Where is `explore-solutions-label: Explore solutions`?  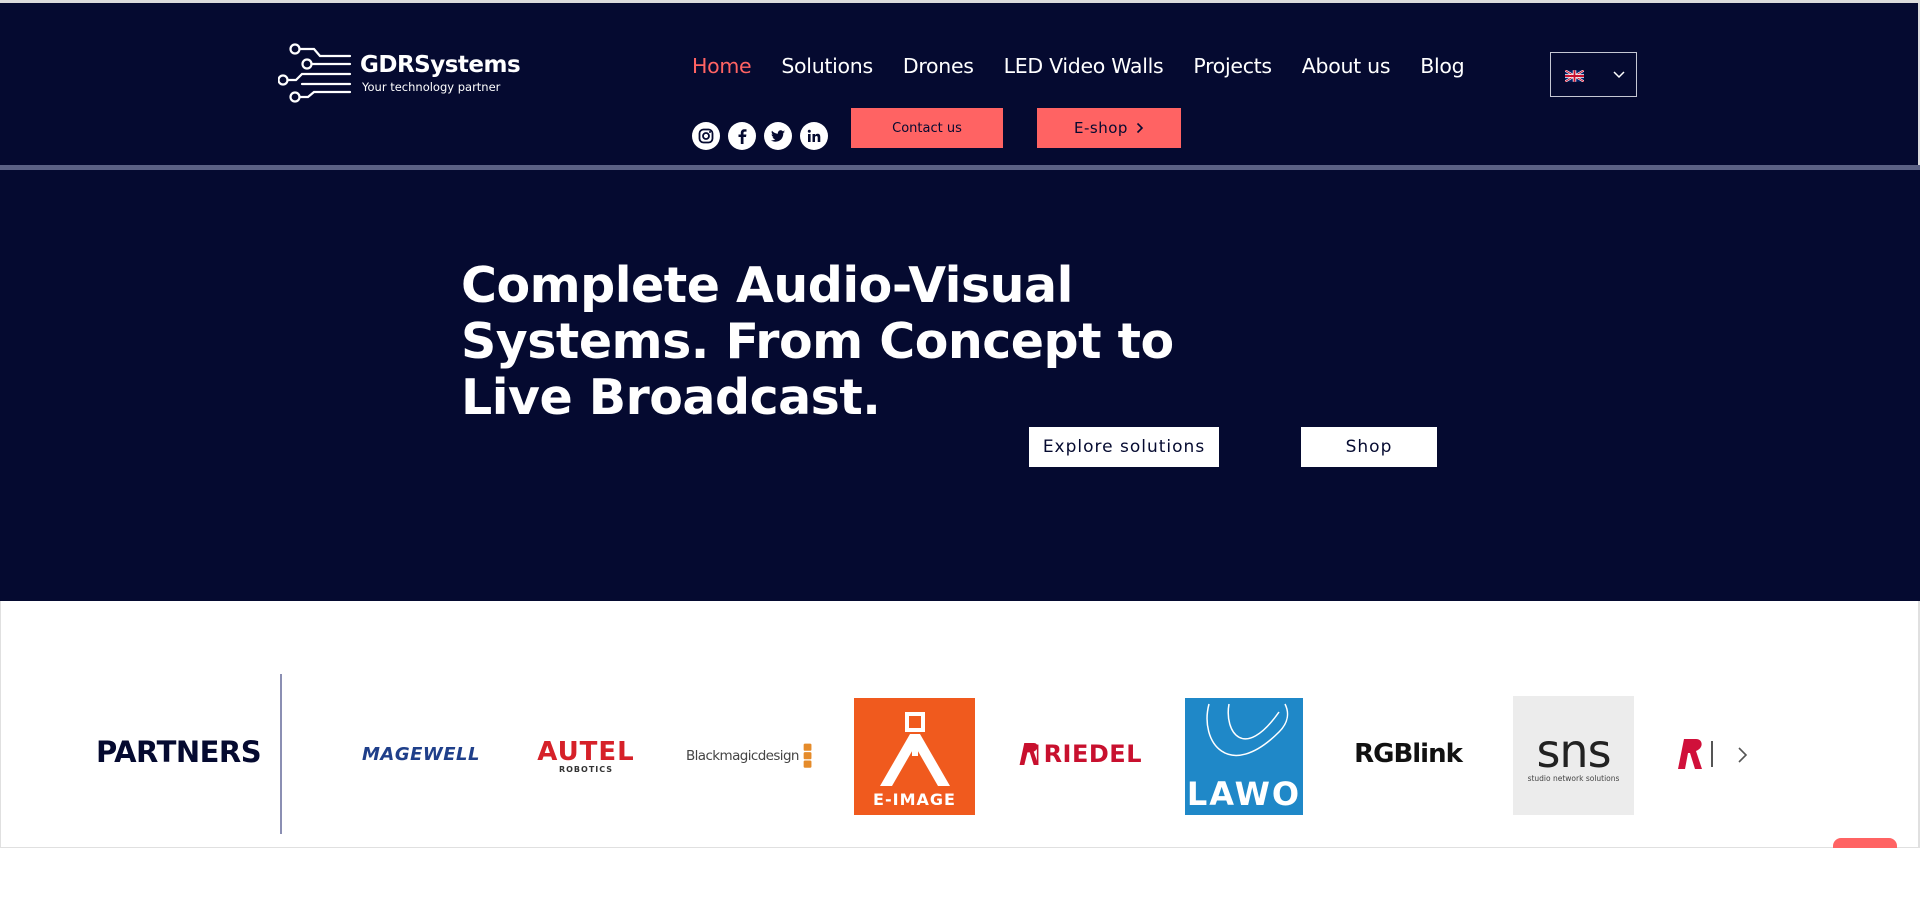 explore-solutions-label: Explore solutions is located at coordinates (1124, 447).